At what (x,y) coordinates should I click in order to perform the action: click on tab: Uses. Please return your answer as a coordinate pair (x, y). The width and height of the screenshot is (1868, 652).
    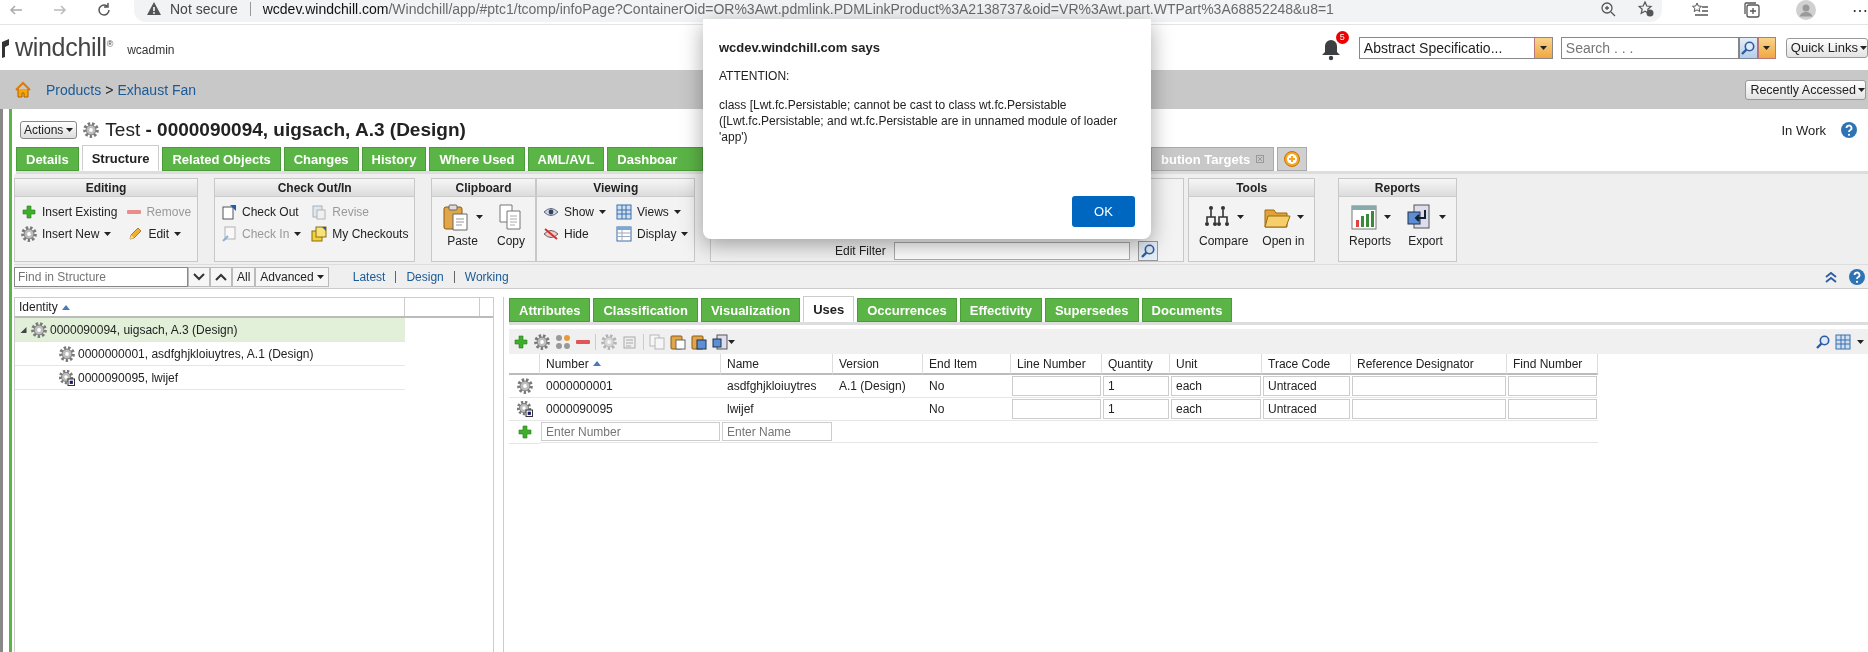
    Looking at the image, I should click on (829, 309).